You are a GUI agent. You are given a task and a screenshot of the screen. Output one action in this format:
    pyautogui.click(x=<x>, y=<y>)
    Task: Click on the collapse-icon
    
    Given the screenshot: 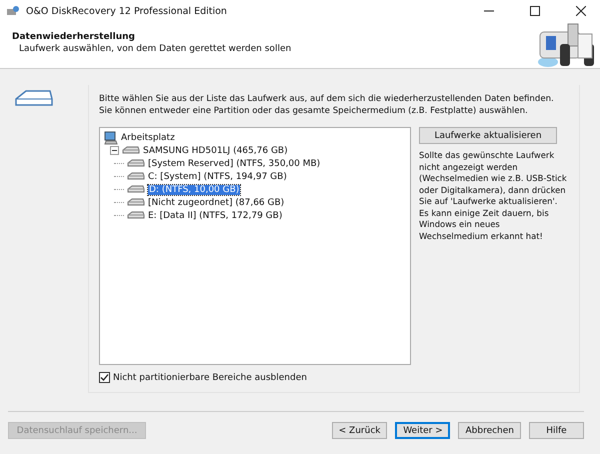 What is the action you would take?
    pyautogui.click(x=114, y=150)
    